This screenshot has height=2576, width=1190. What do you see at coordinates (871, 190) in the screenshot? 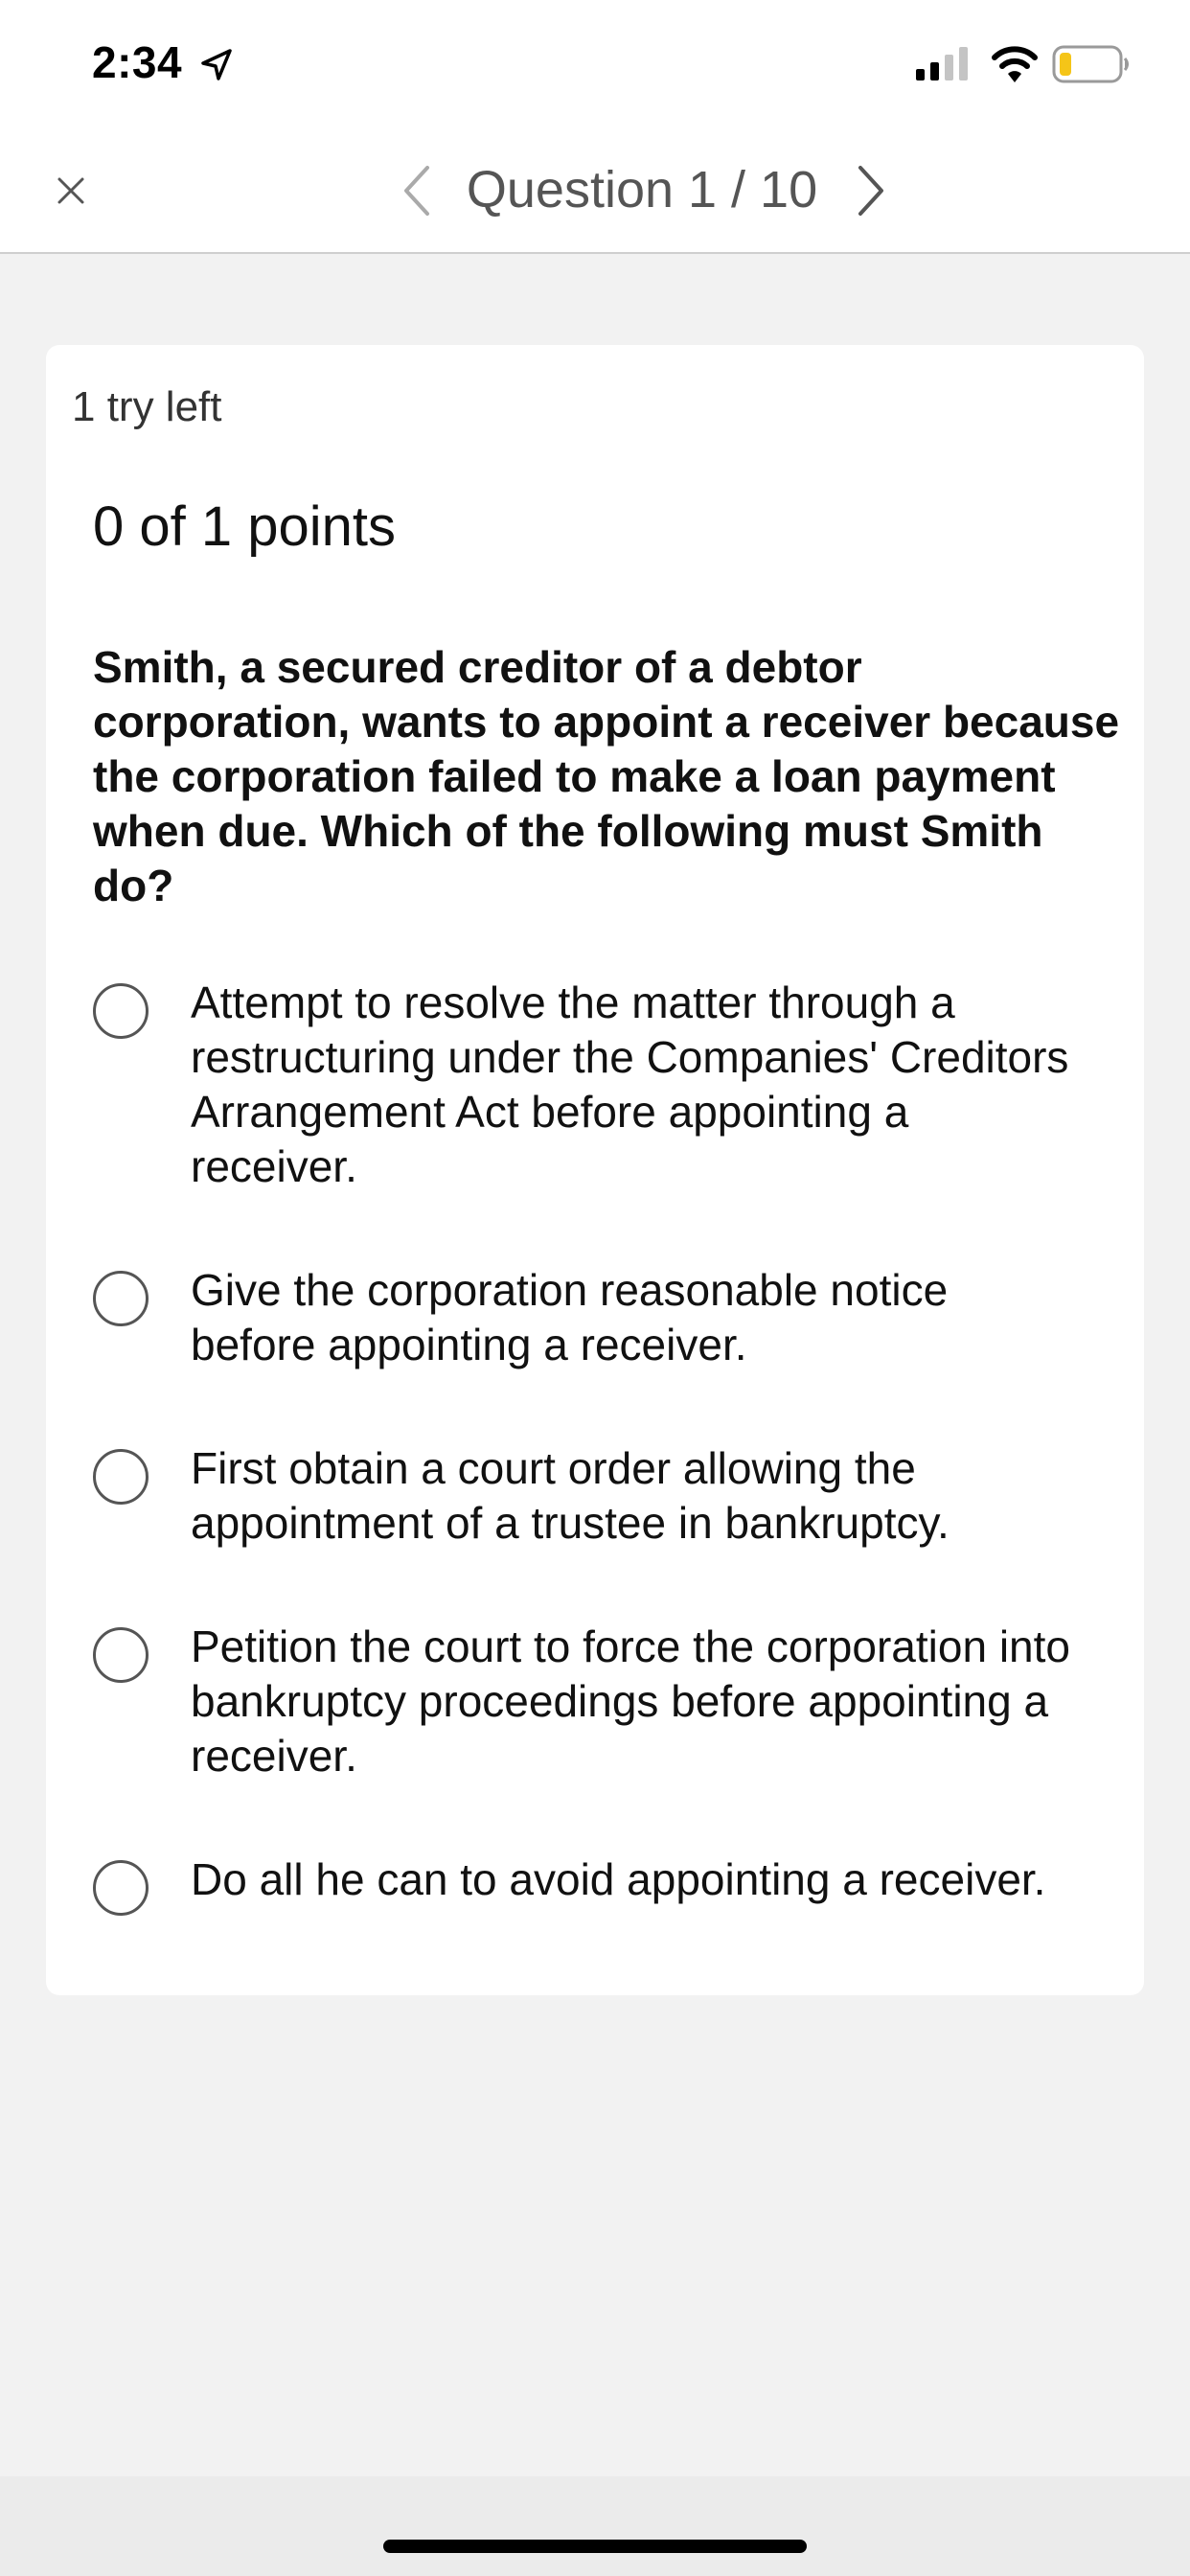
I see `chevron-right-icon` at bounding box center [871, 190].